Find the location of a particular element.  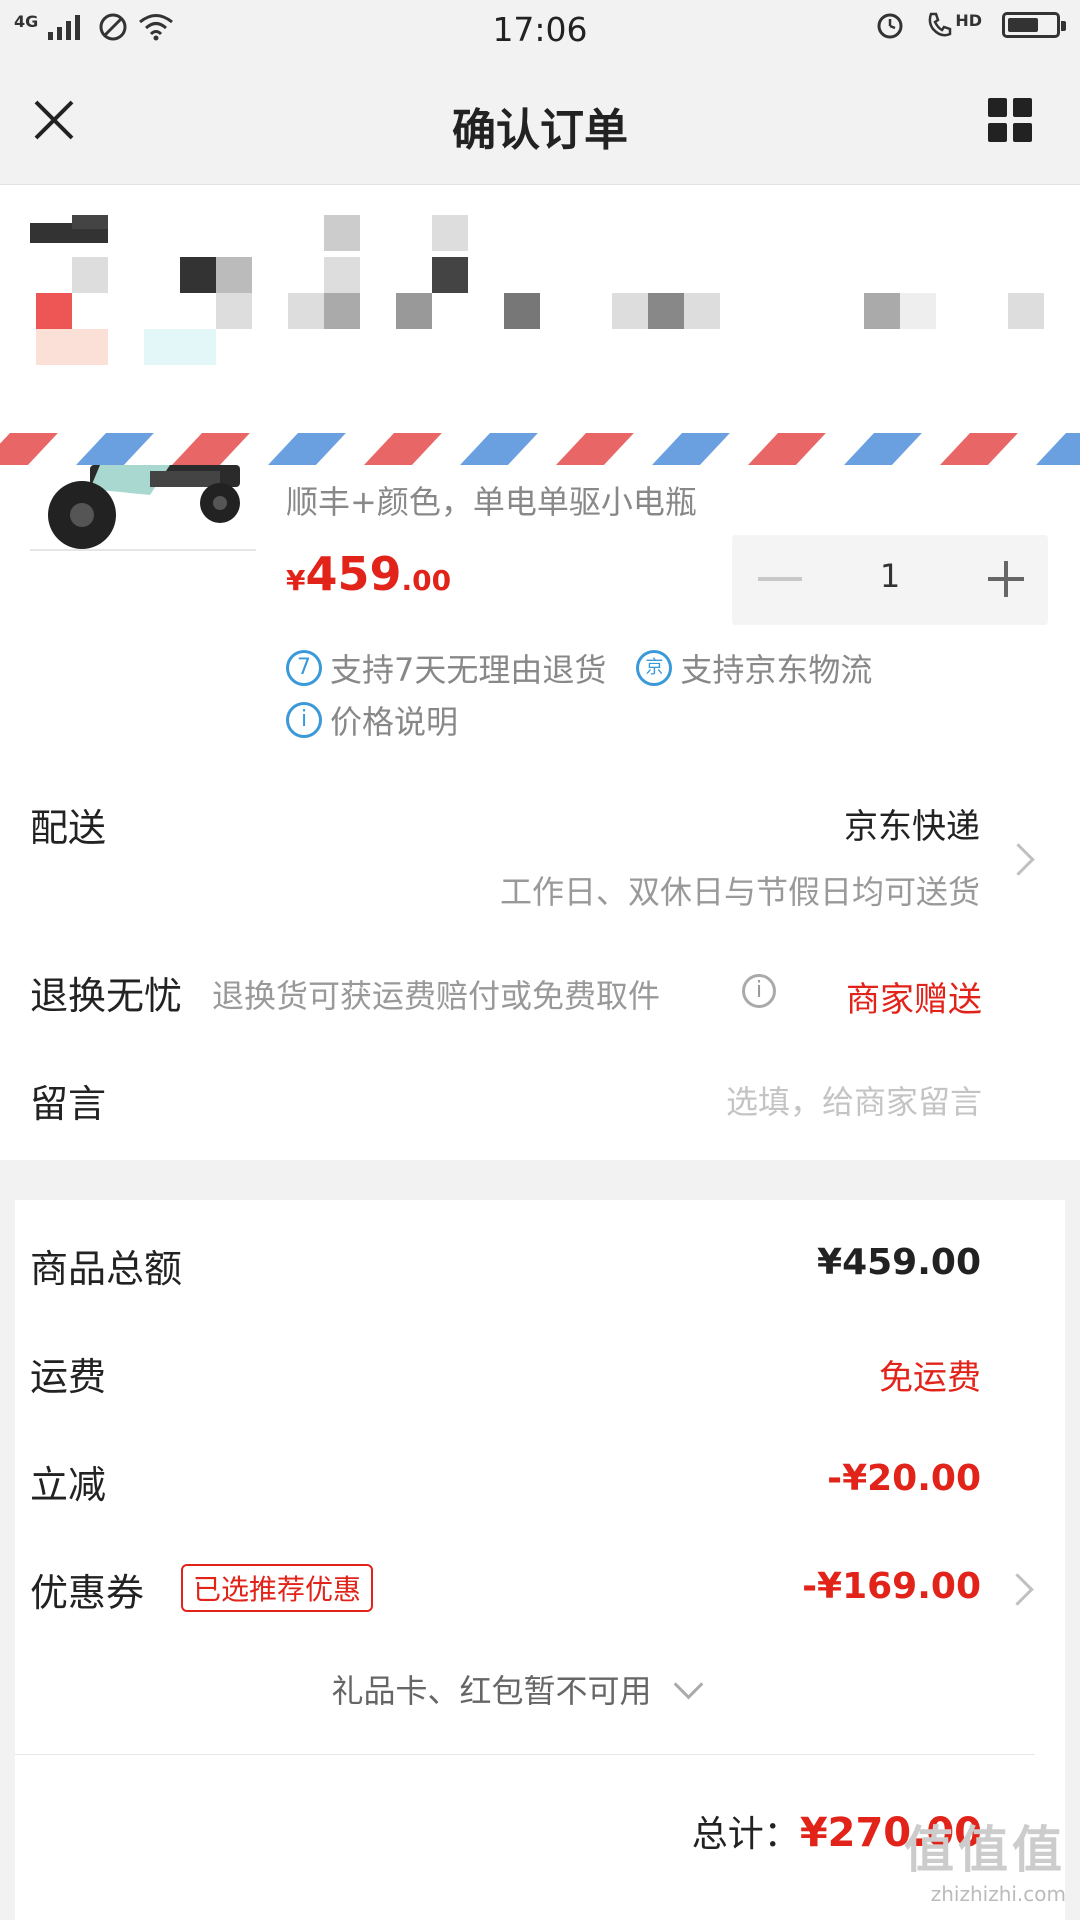

quantity-stepper: 1 is located at coordinates (890, 580).